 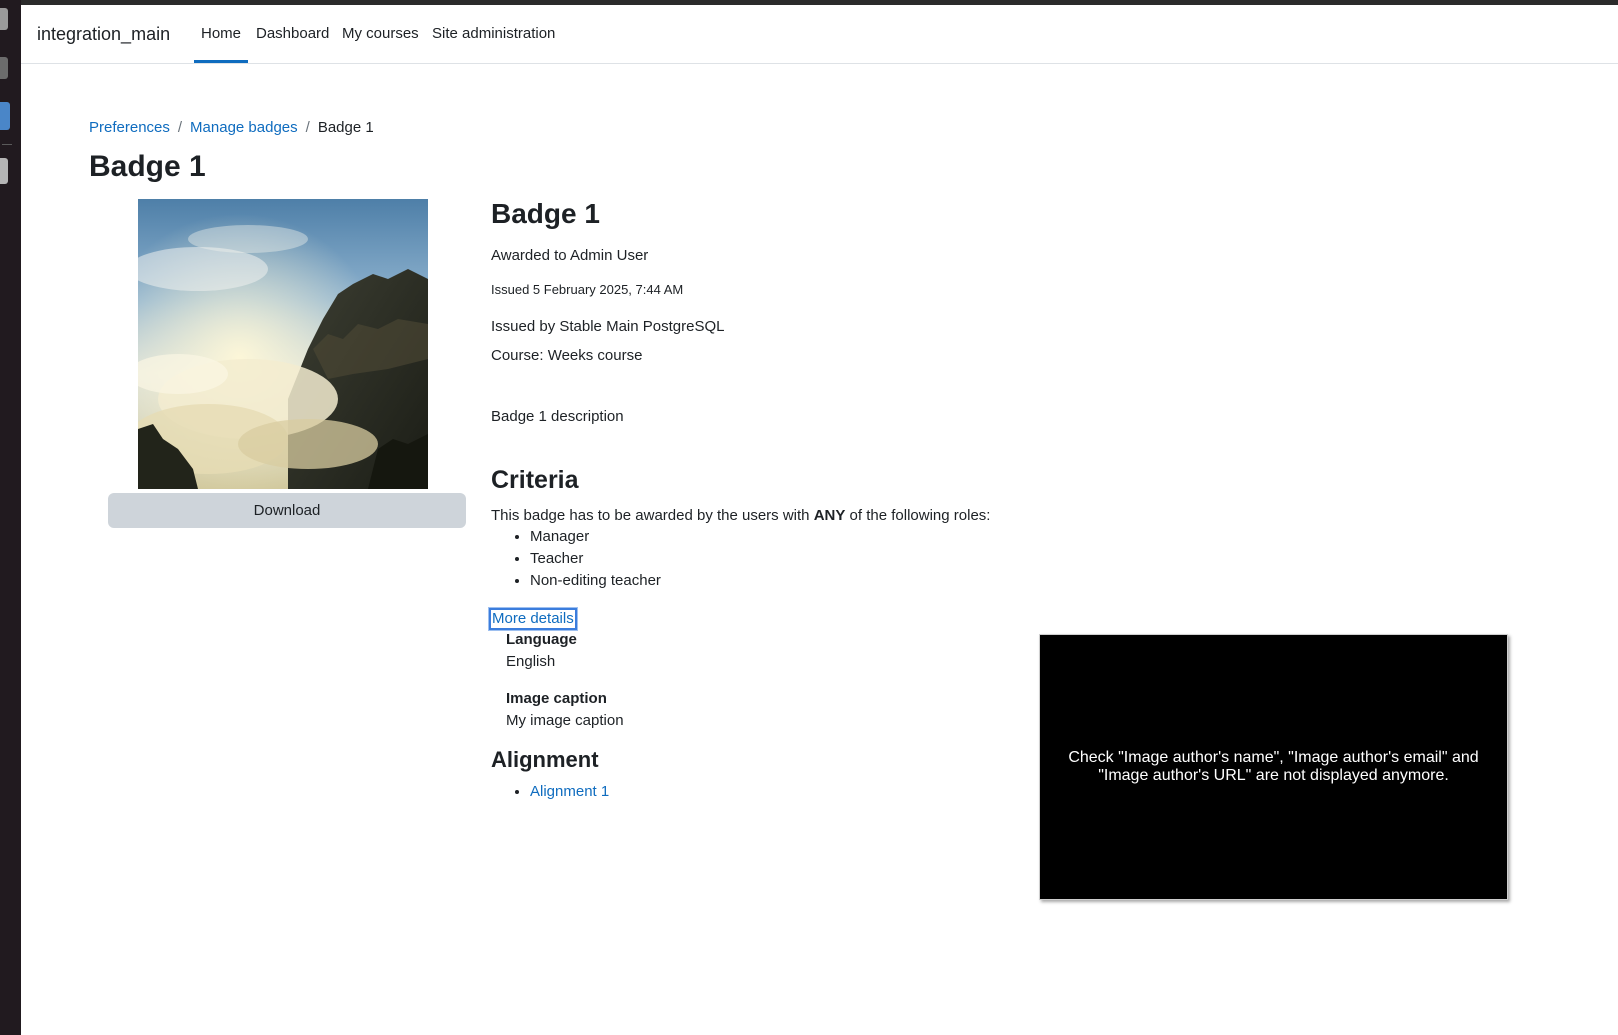 I want to click on nav-home: Home, so click(x=221, y=33).